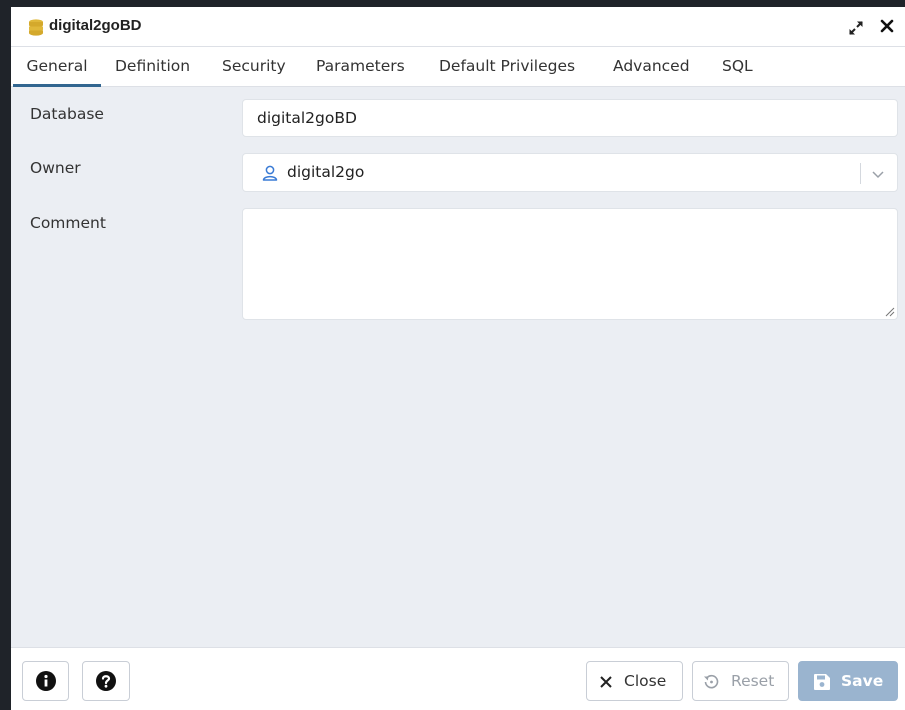  What do you see at coordinates (55, 168) in the screenshot?
I see `owner-label: Owner` at bounding box center [55, 168].